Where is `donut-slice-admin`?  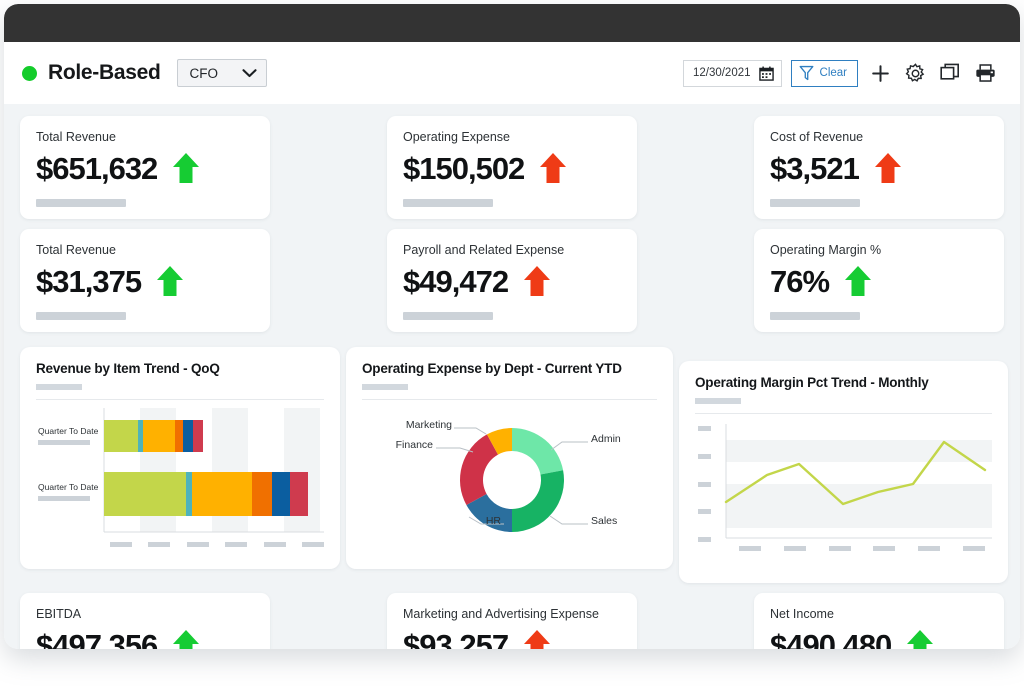
donut-slice-admin is located at coordinates (538, 451).